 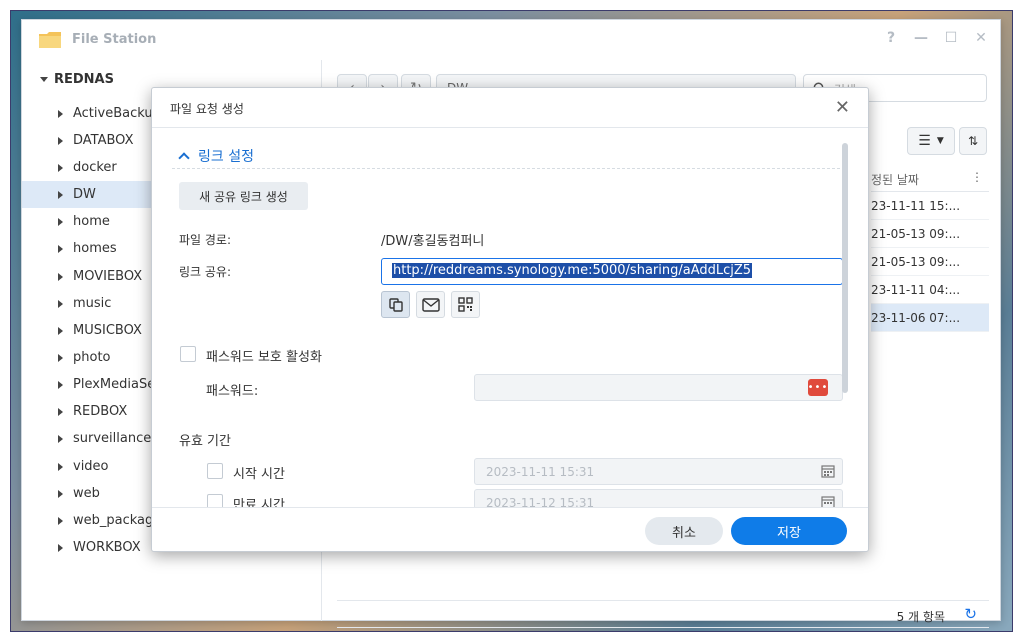 What do you see at coordinates (207, 109) in the screenshot?
I see `dialog-title: 파일 요청 생성` at bounding box center [207, 109].